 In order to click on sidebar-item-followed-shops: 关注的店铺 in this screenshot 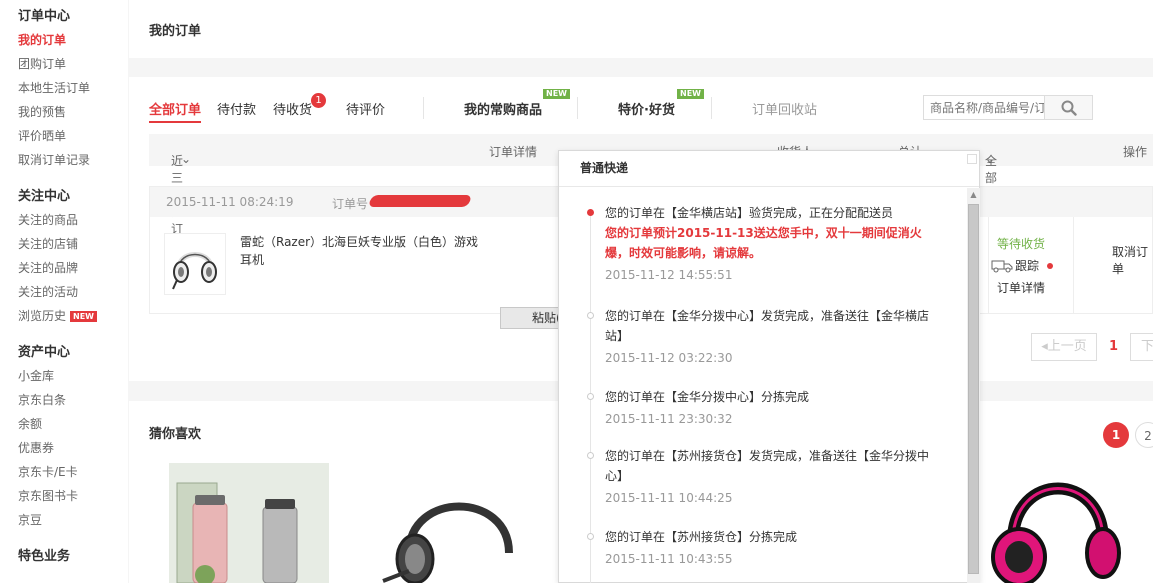, I will do `click(73, 244)`.